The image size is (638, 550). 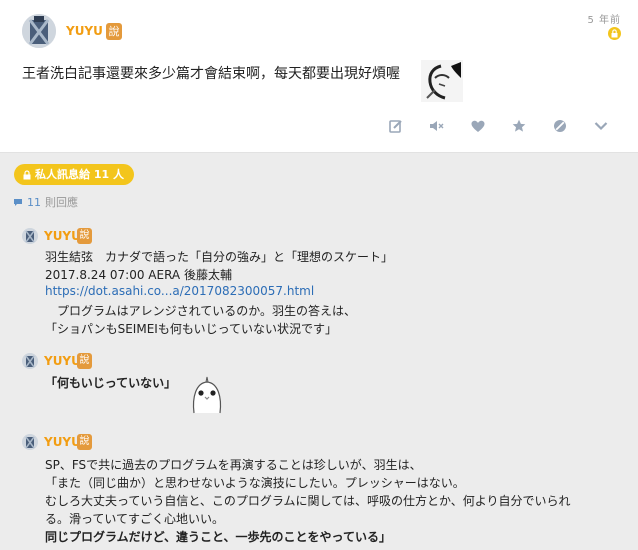 What do you see at coordinates (18, 202) in the screenshot?
I see `comment-icon` at bounding box center [18, 202].